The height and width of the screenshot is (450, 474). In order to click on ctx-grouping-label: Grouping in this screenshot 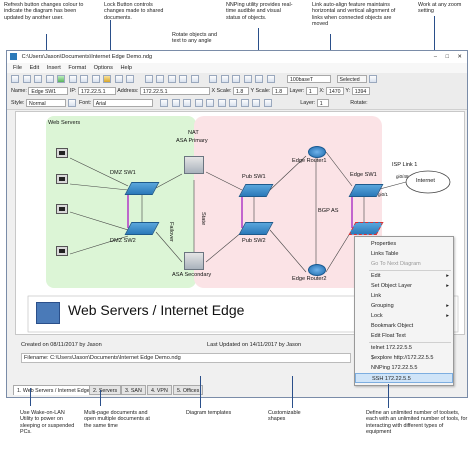, I will do `click(382, 306)`.